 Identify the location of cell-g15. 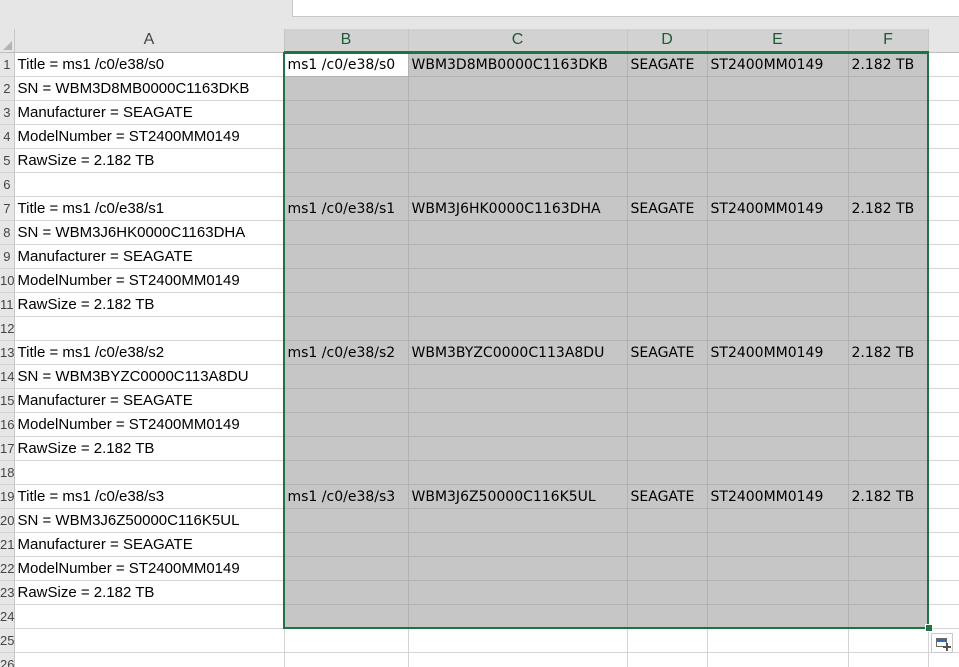
(943, 400).